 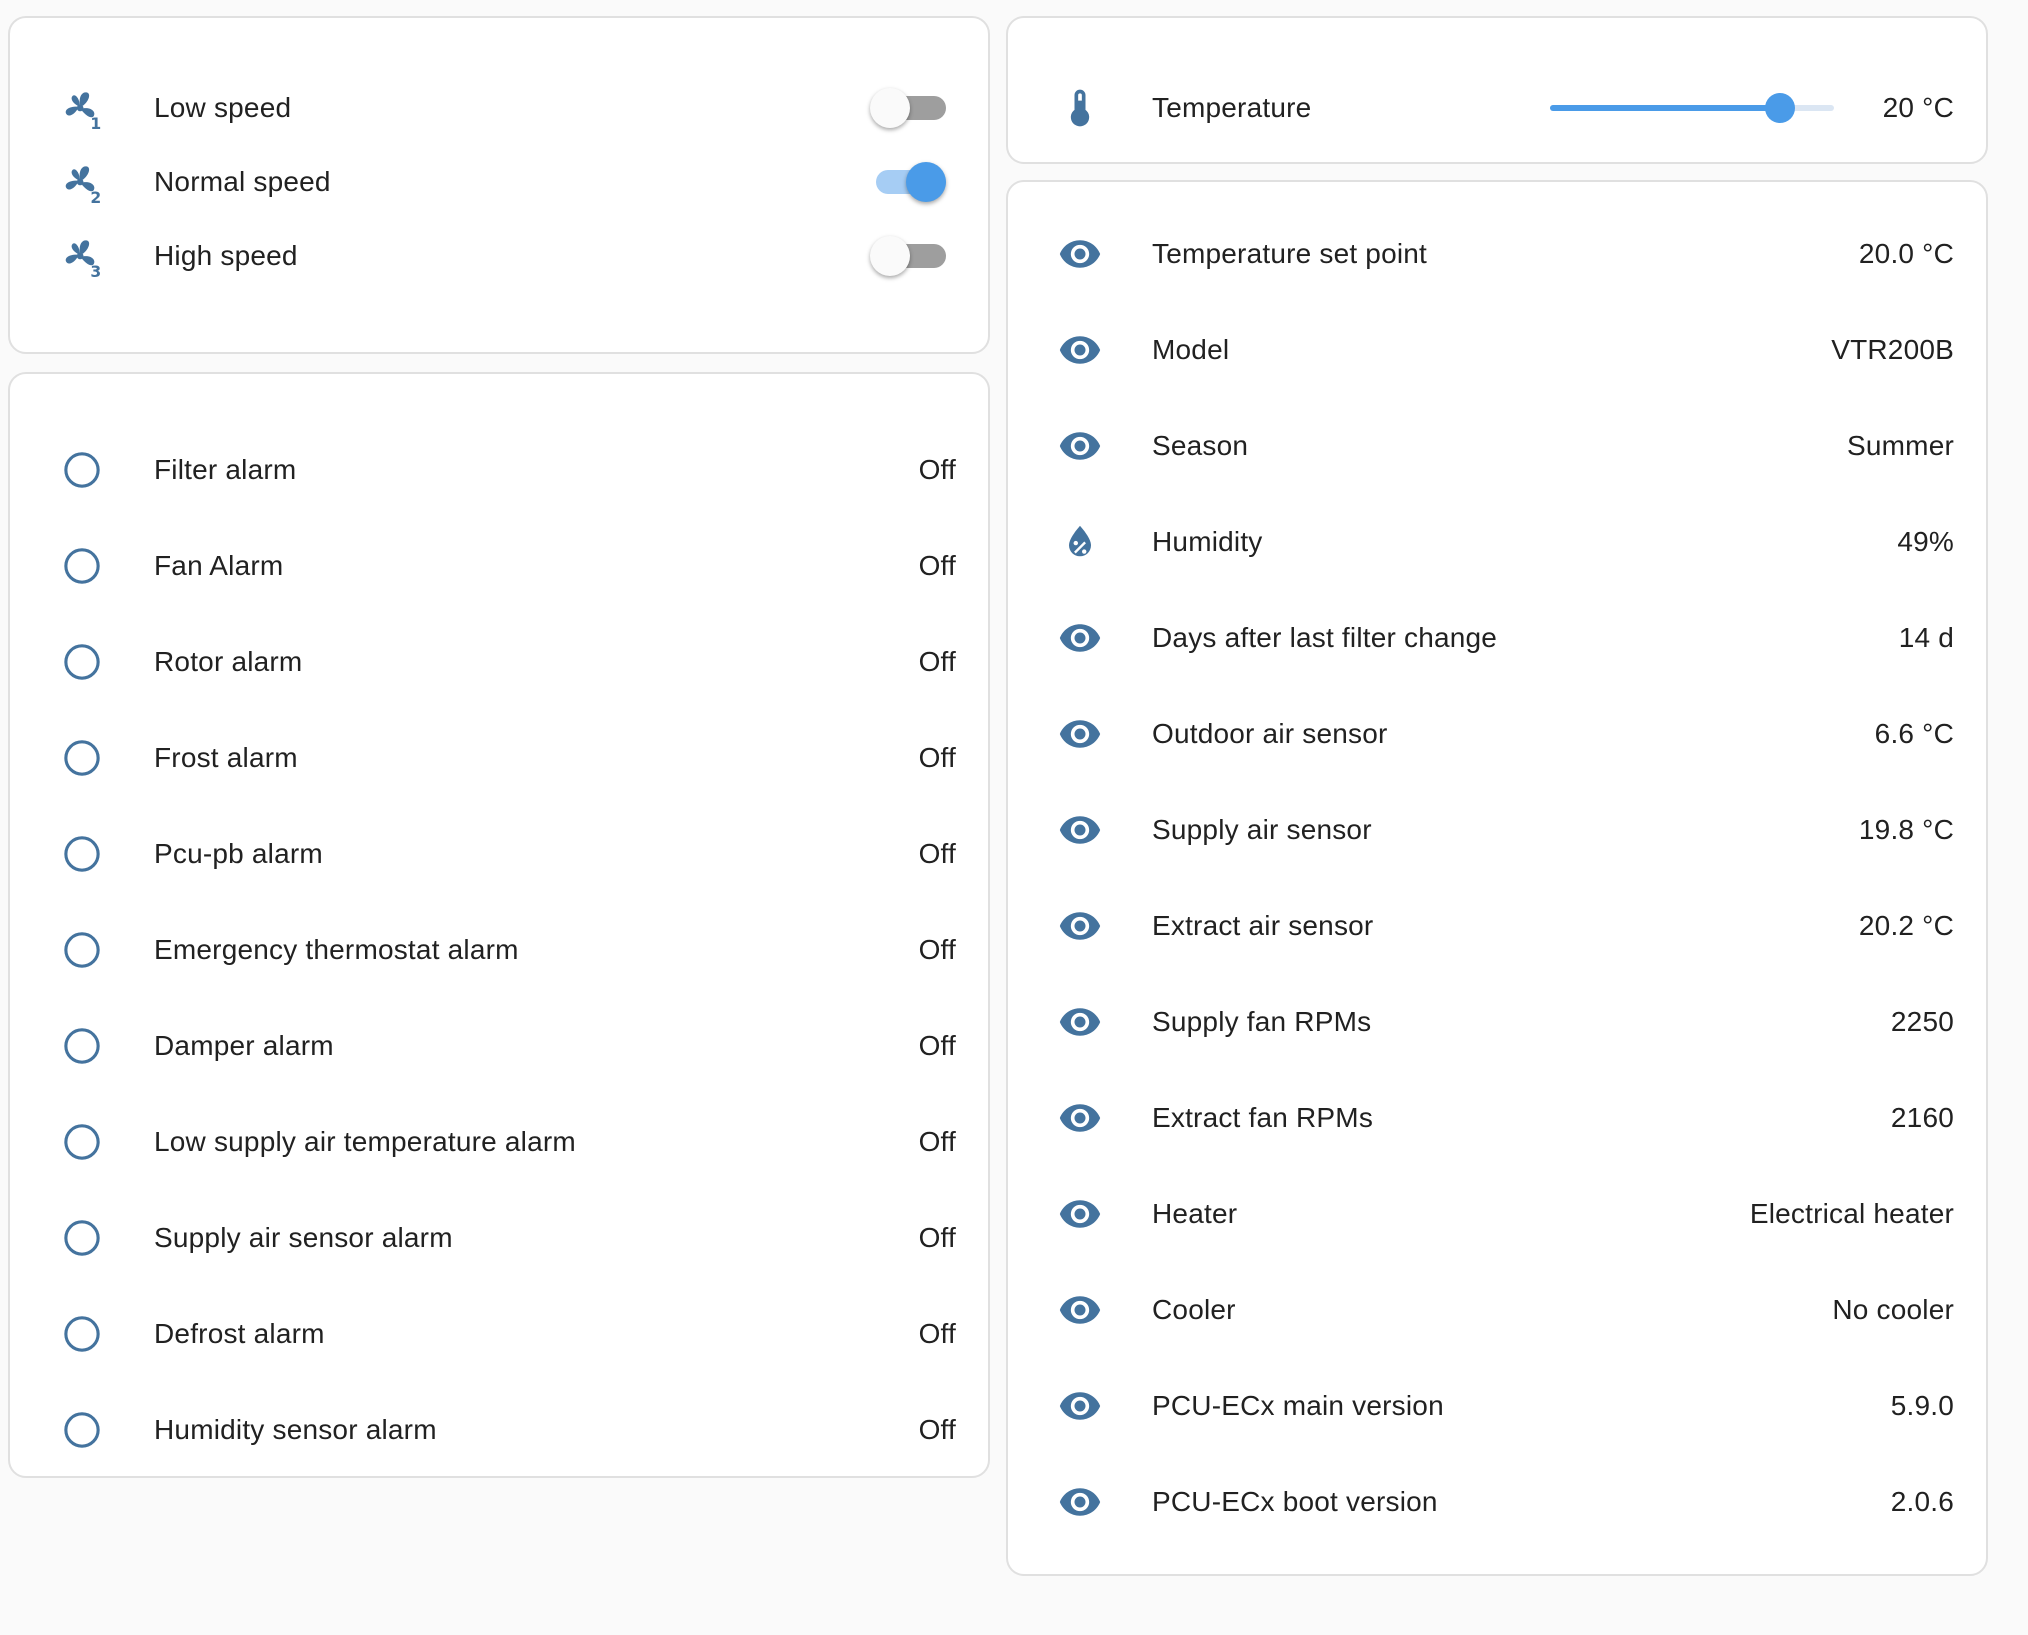 I want to click on thermometer-icon, so click(x=1080, y=108).